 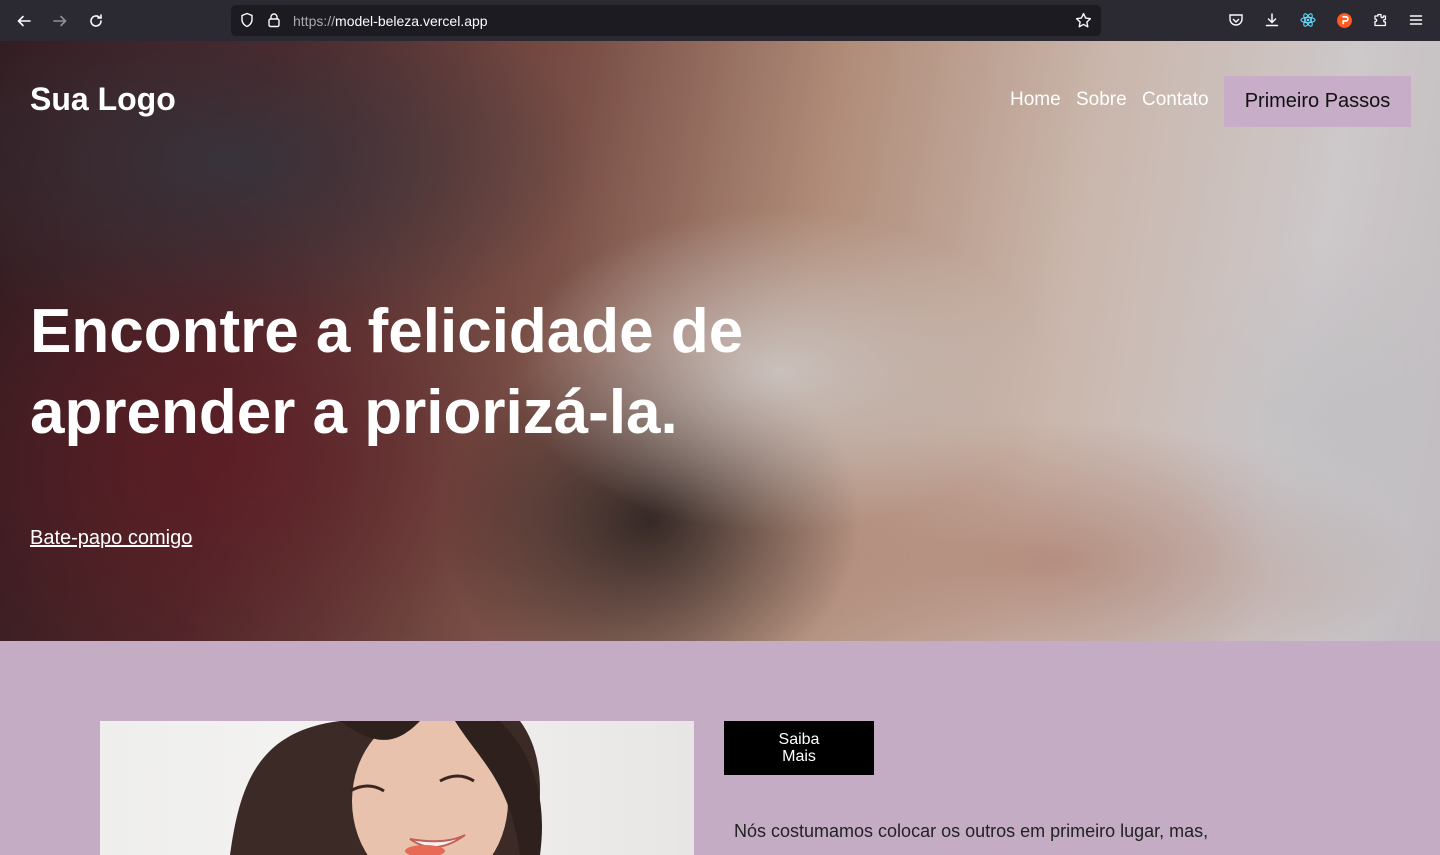 I want to click on menu-icon, so click(x=1416, y=20).